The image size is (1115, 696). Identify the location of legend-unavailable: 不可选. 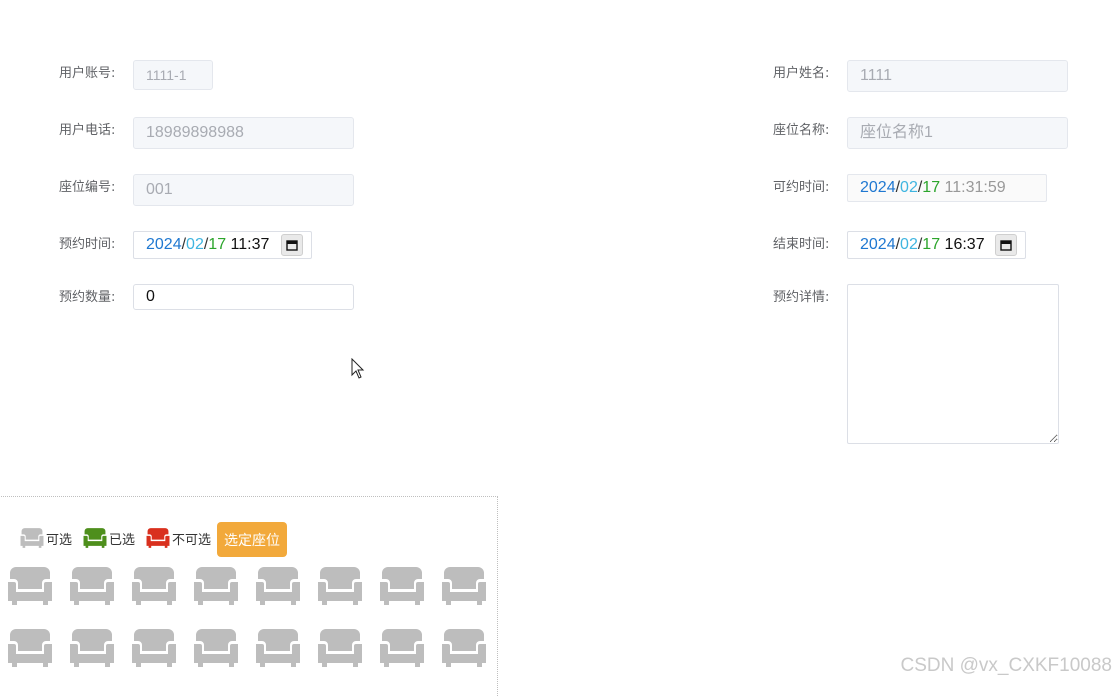
(178, 538).